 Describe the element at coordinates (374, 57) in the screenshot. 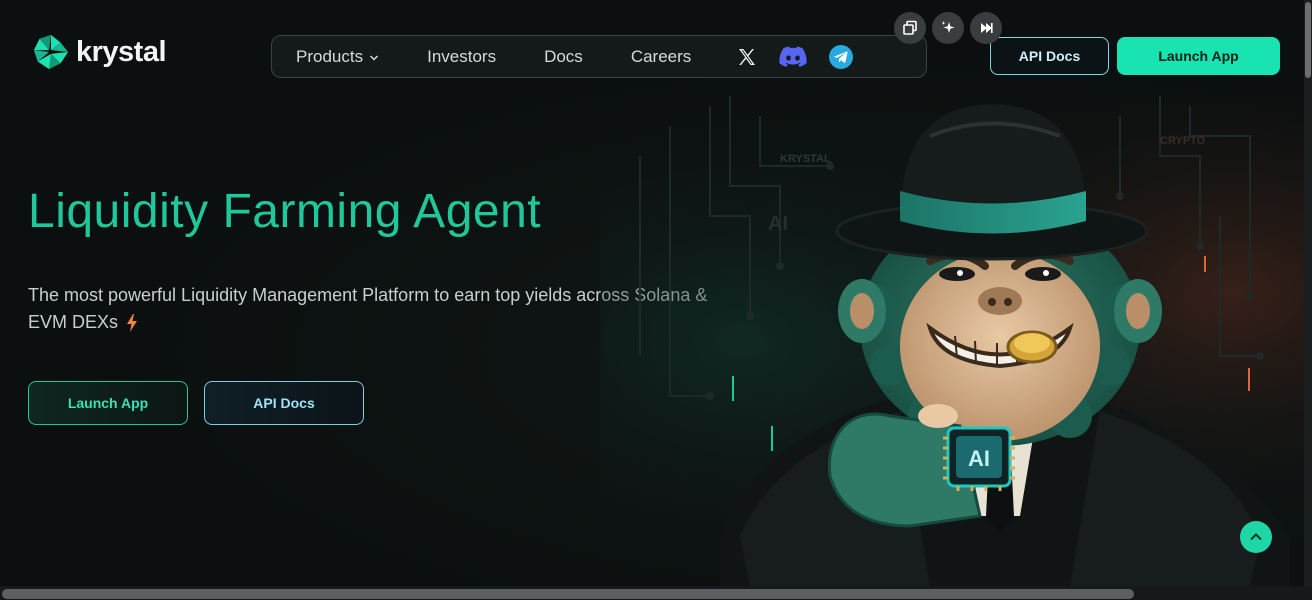

I see `chevron-down-icon` at that location.